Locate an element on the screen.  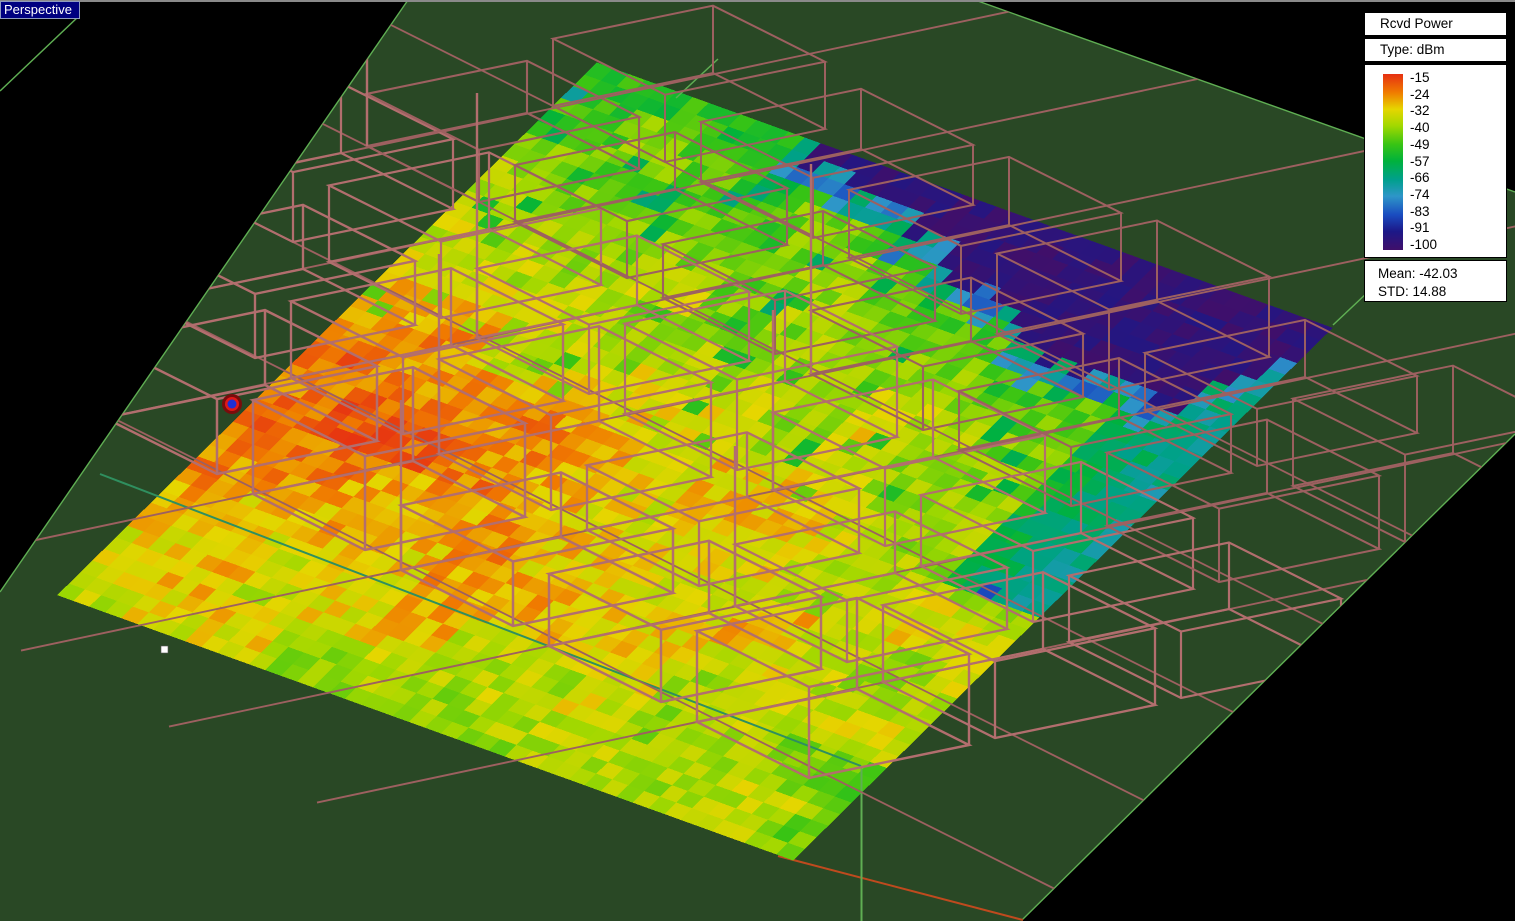
waypoint-marker is located at coordinates (164, 649).